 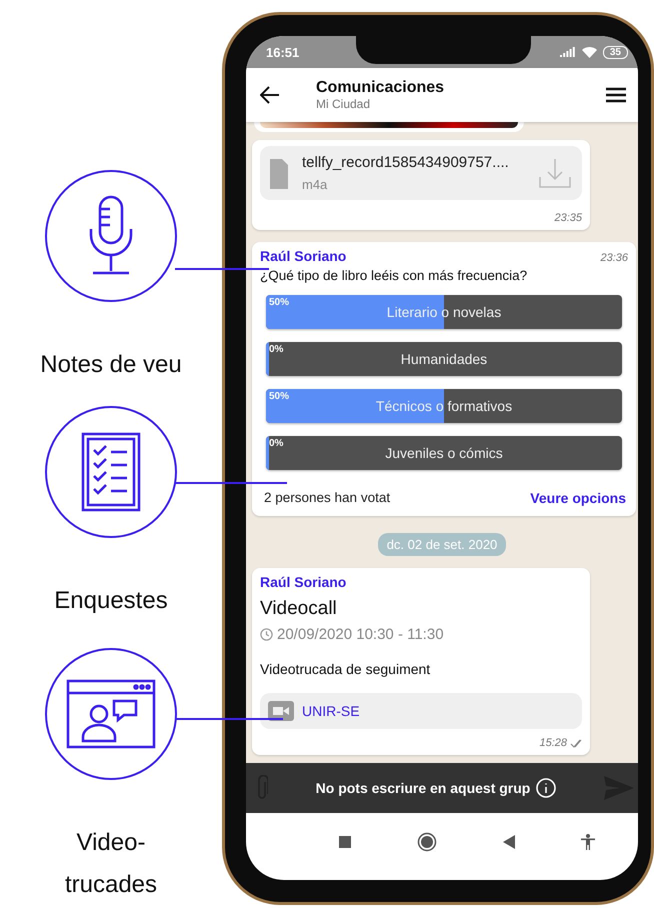 What do you see at coordinates (270, 95) in the screenshot?
I see `back-arrow-icon` at bounding box center [270, 95].